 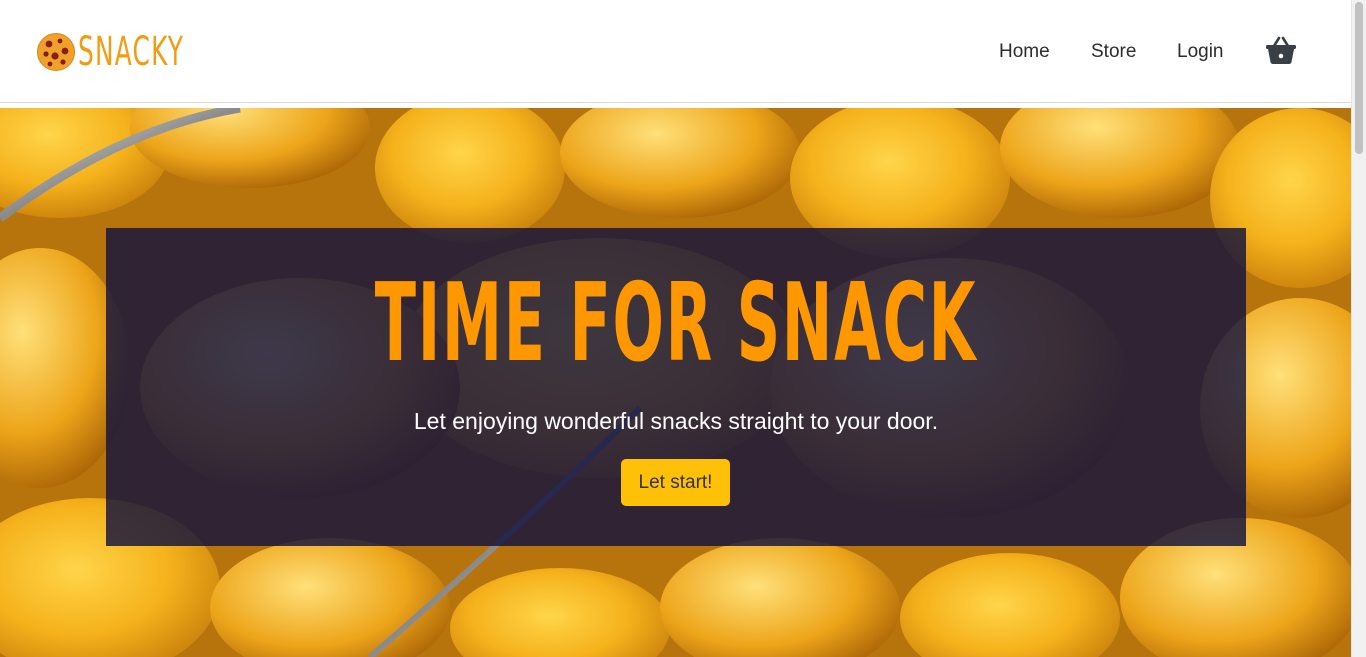 What do you see at coordinates (1200, 52) in the screenshot?
I see `nav-login-link: Login` at bounding box center [1200, 52].